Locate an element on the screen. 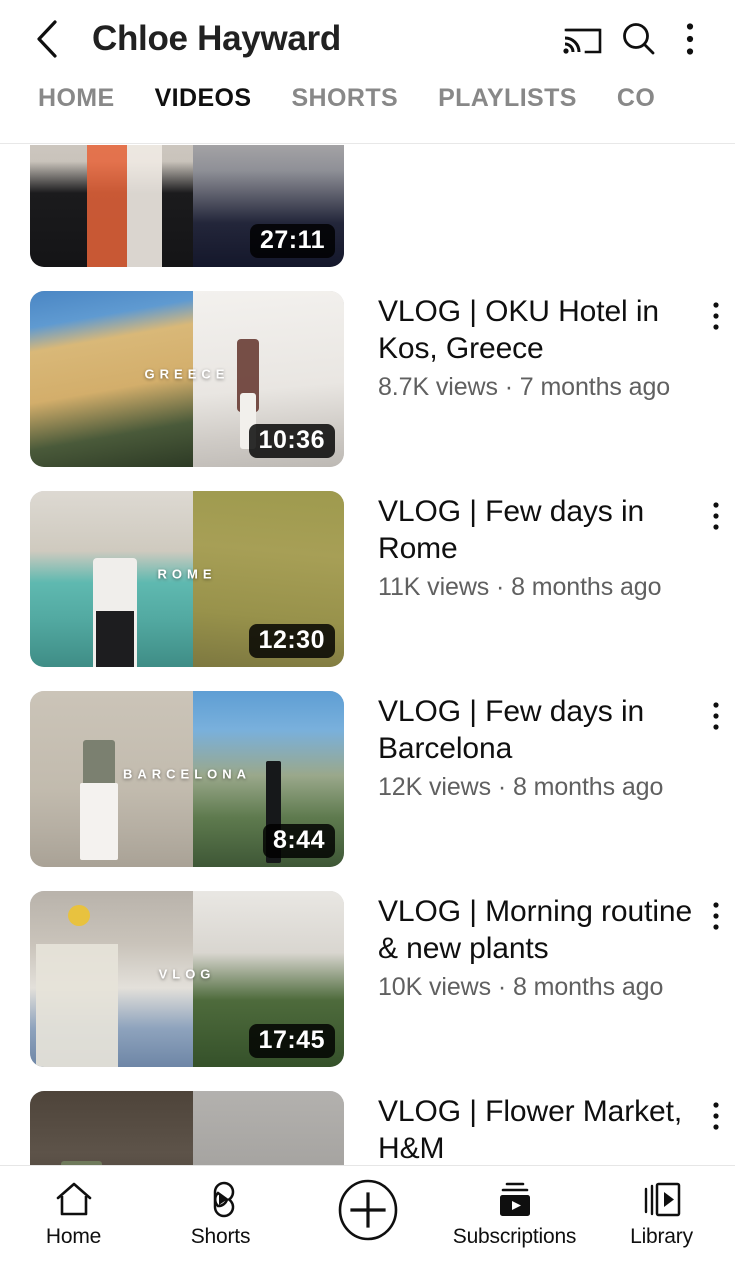 This screenshot has width=735, height=1261. video-thumbnail: VLOG is located at coordinates (187, 1128).